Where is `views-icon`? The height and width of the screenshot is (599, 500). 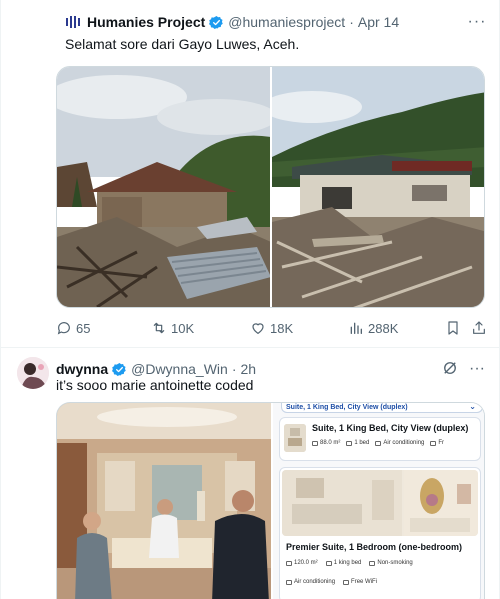
views-icon is located at coordinates (356, 328).